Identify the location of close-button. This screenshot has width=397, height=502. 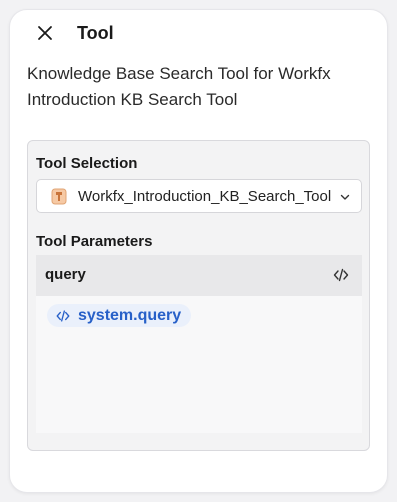
(45, 33).